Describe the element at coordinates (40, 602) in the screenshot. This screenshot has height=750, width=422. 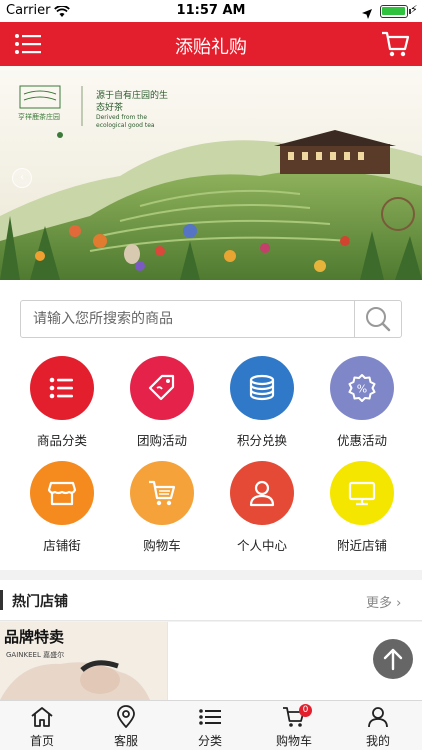
I see `section-title: 热门店铺` at that location.